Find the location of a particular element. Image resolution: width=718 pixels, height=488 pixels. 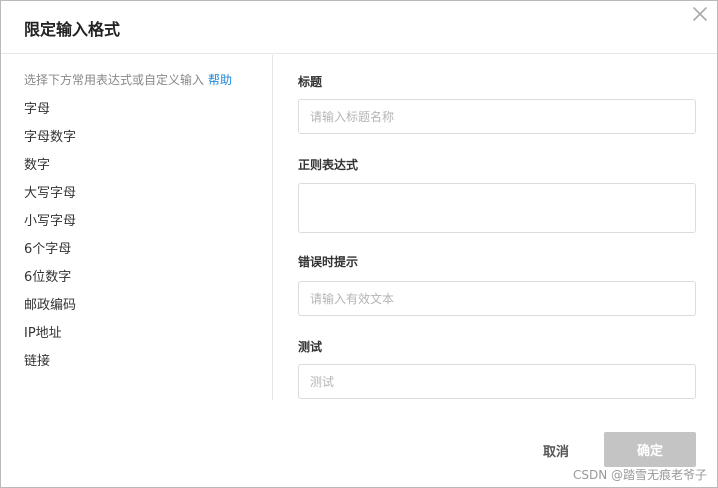

help-link: 帮助 is located at coordinates (220, 80).